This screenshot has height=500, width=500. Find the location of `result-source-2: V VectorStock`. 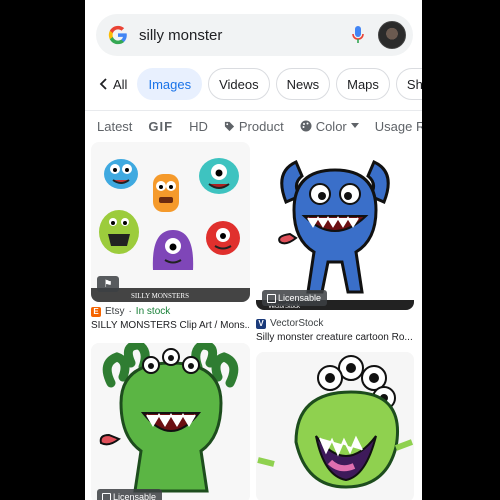

result-source-2: V VectorStock is located at coordinates (289, 323).